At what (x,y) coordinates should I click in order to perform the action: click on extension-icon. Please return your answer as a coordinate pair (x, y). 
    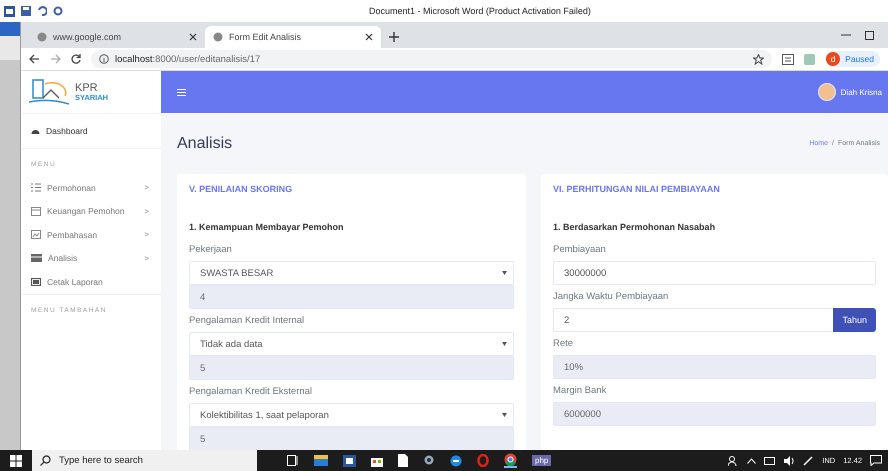
    Looking at the image, I should click on (788, 59).